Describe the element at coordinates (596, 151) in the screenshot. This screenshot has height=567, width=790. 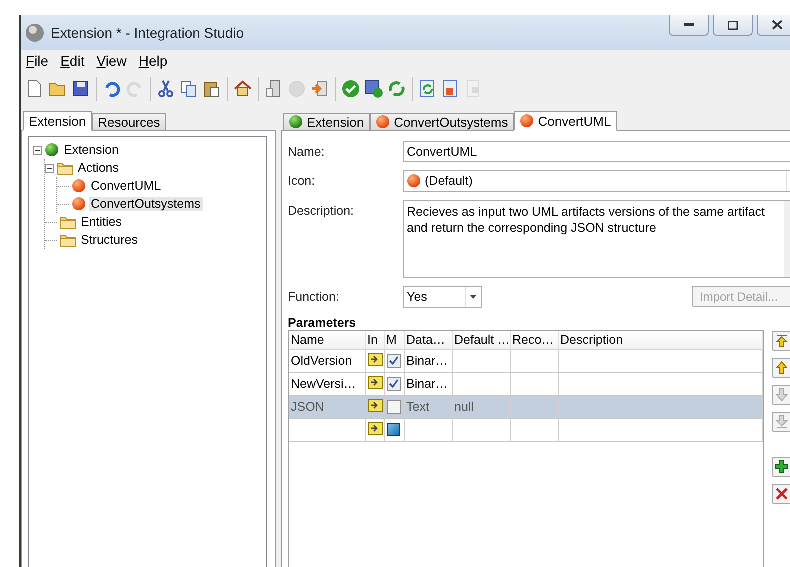
I see `name-field: ConvertUML` at that location.